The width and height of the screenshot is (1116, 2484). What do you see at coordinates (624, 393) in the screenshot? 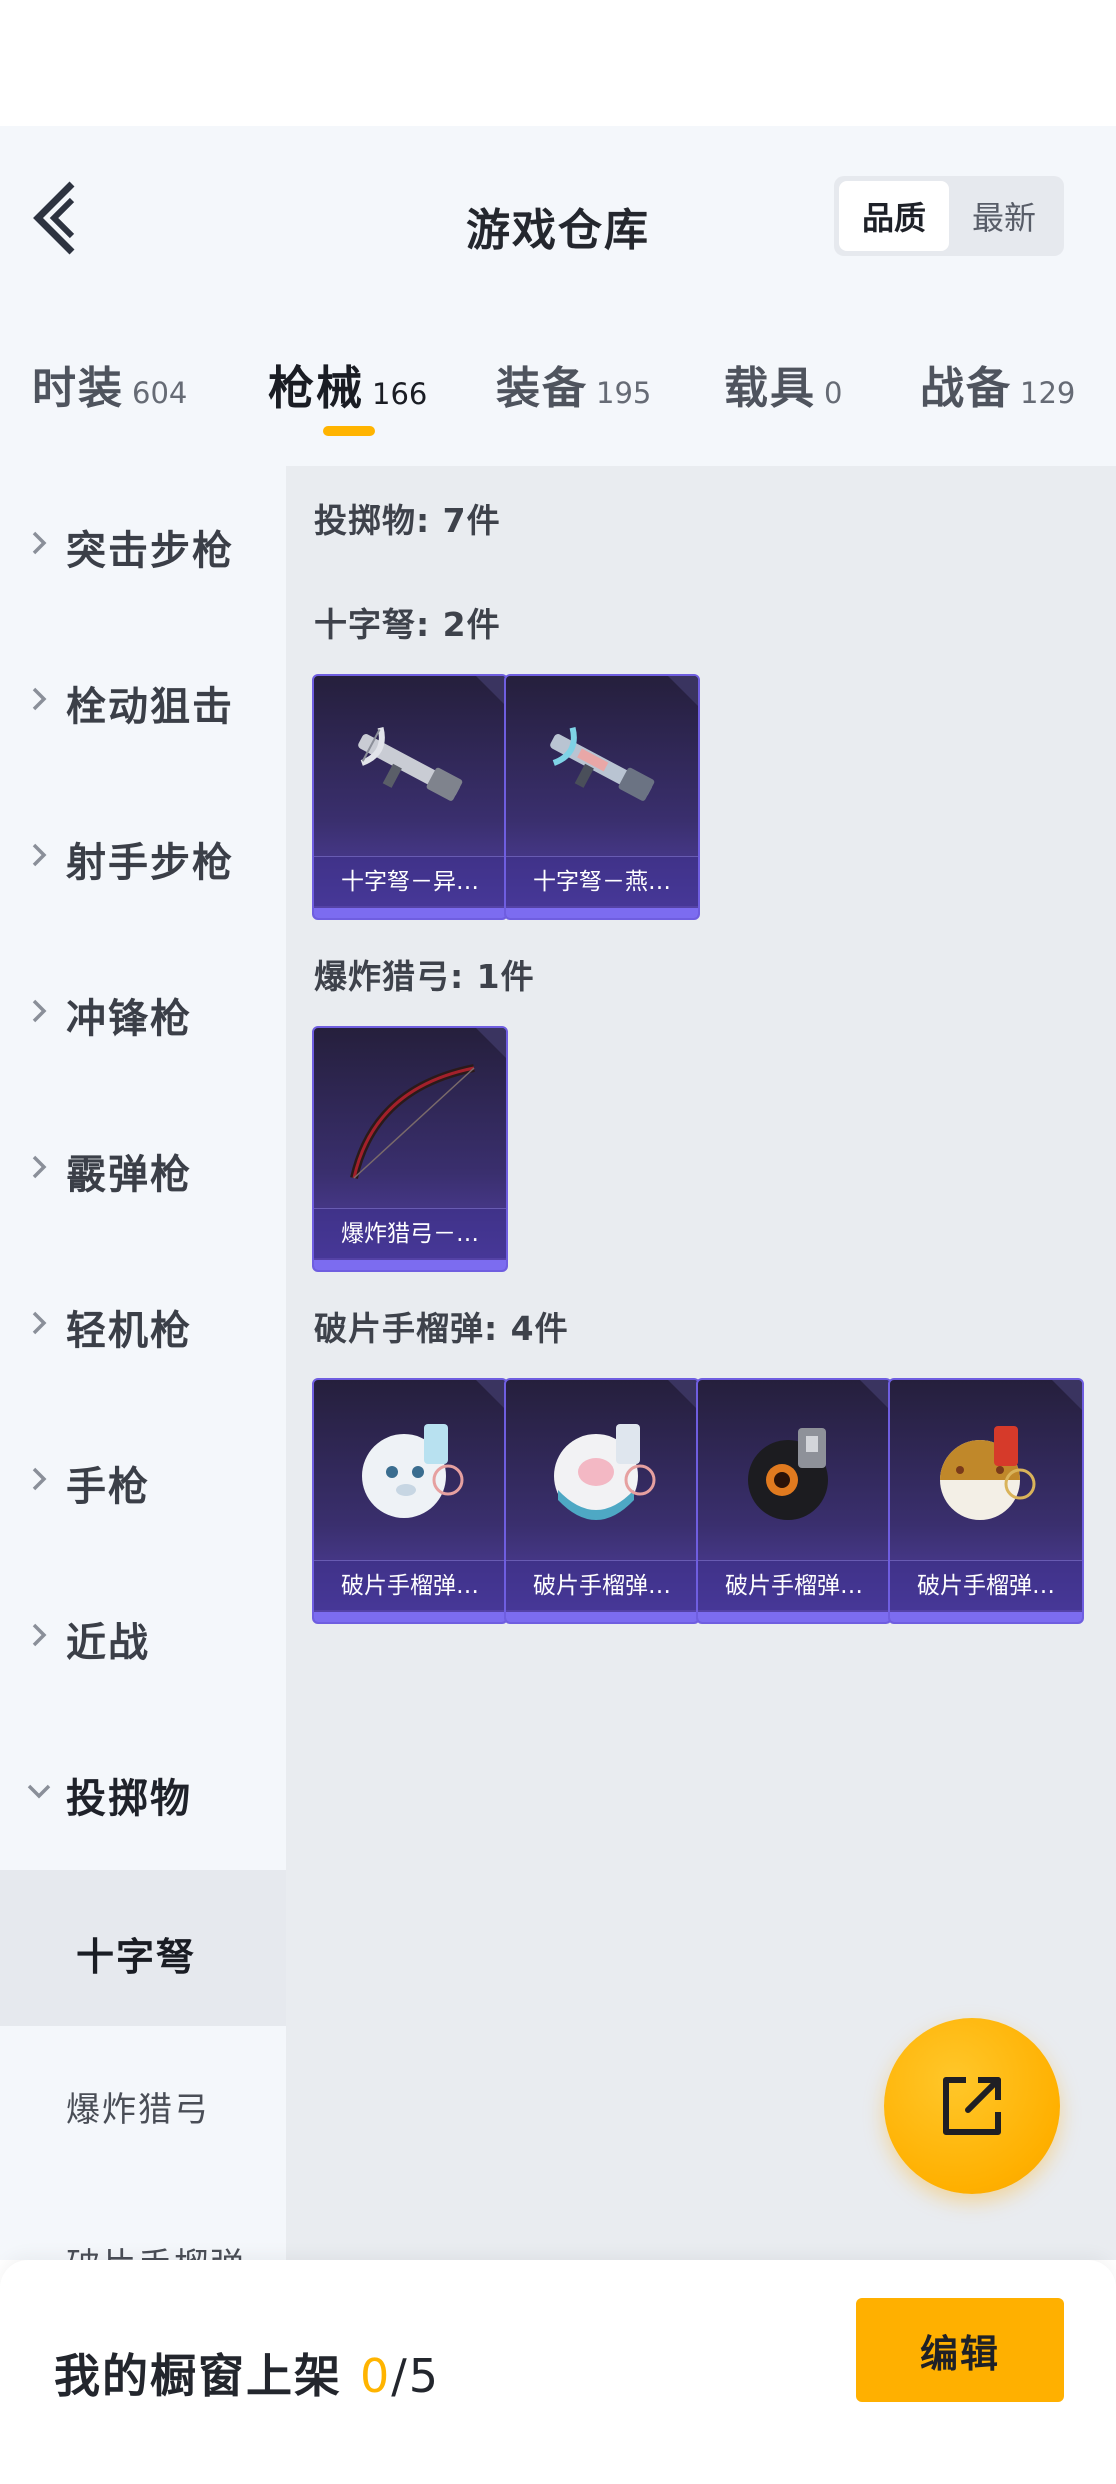
I see `tab-count: 195` at bounding box center [624, 393].